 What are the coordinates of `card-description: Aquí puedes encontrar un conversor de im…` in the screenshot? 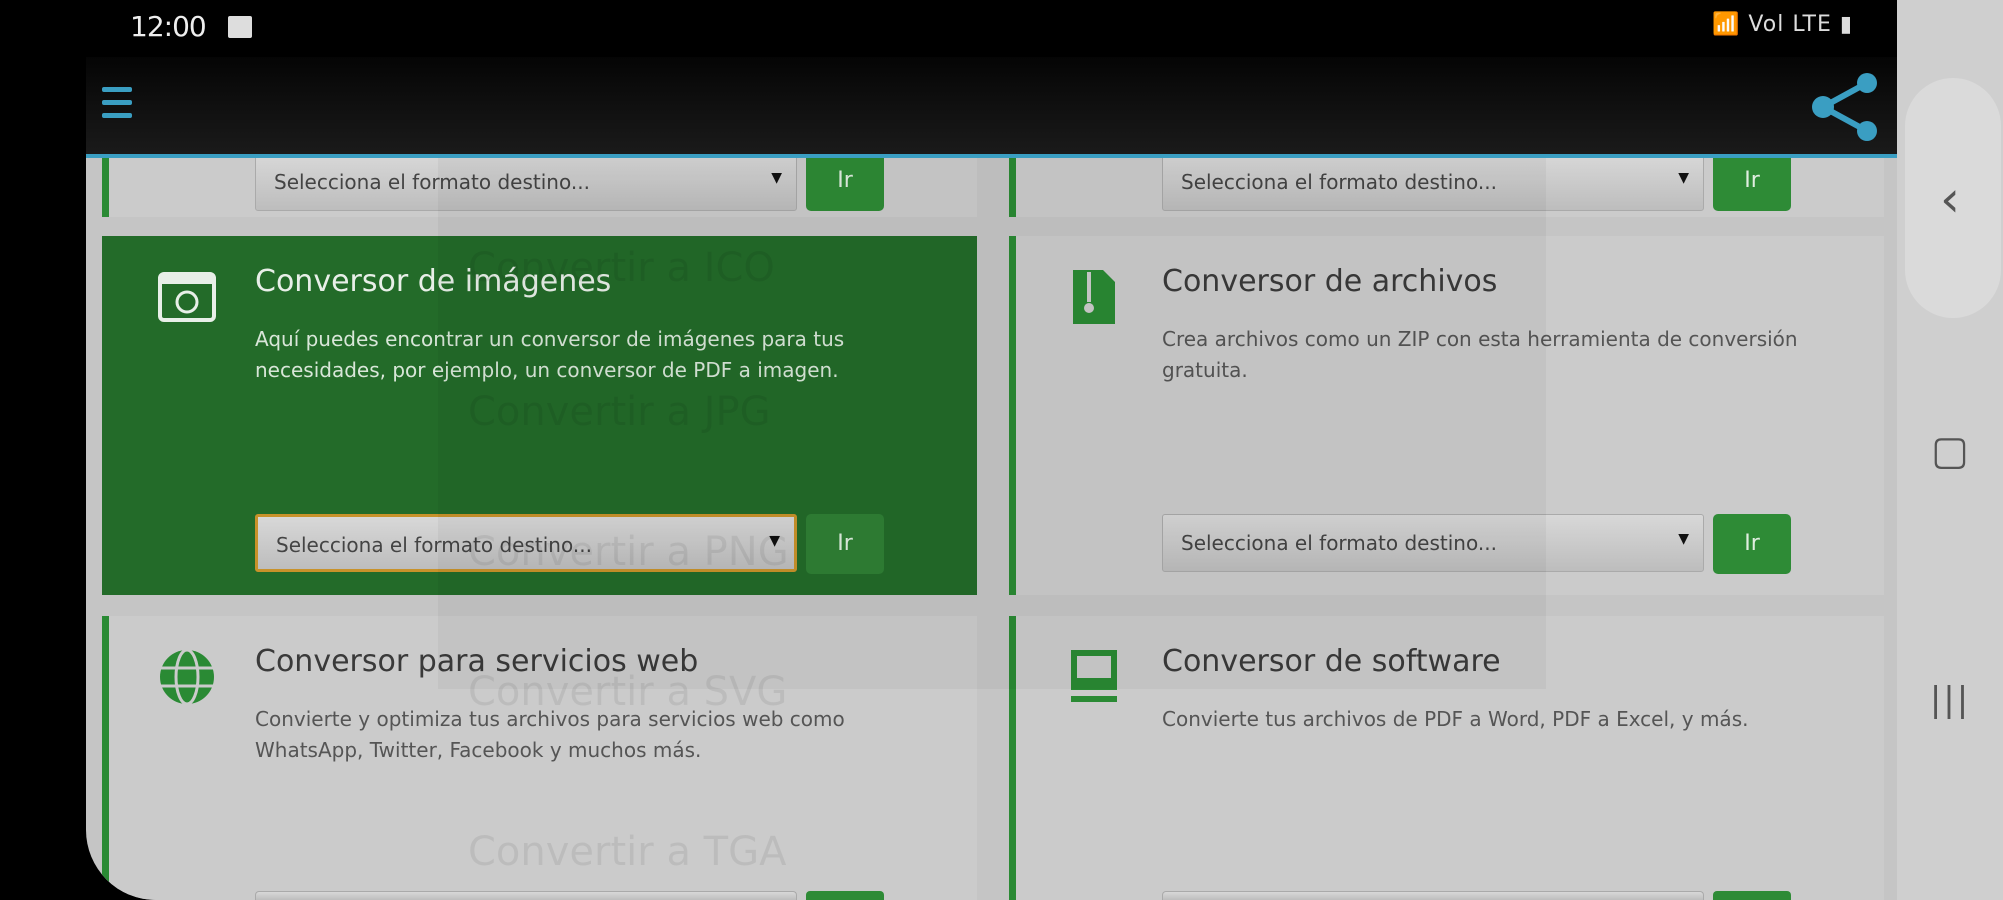 It's located at (550, 354).